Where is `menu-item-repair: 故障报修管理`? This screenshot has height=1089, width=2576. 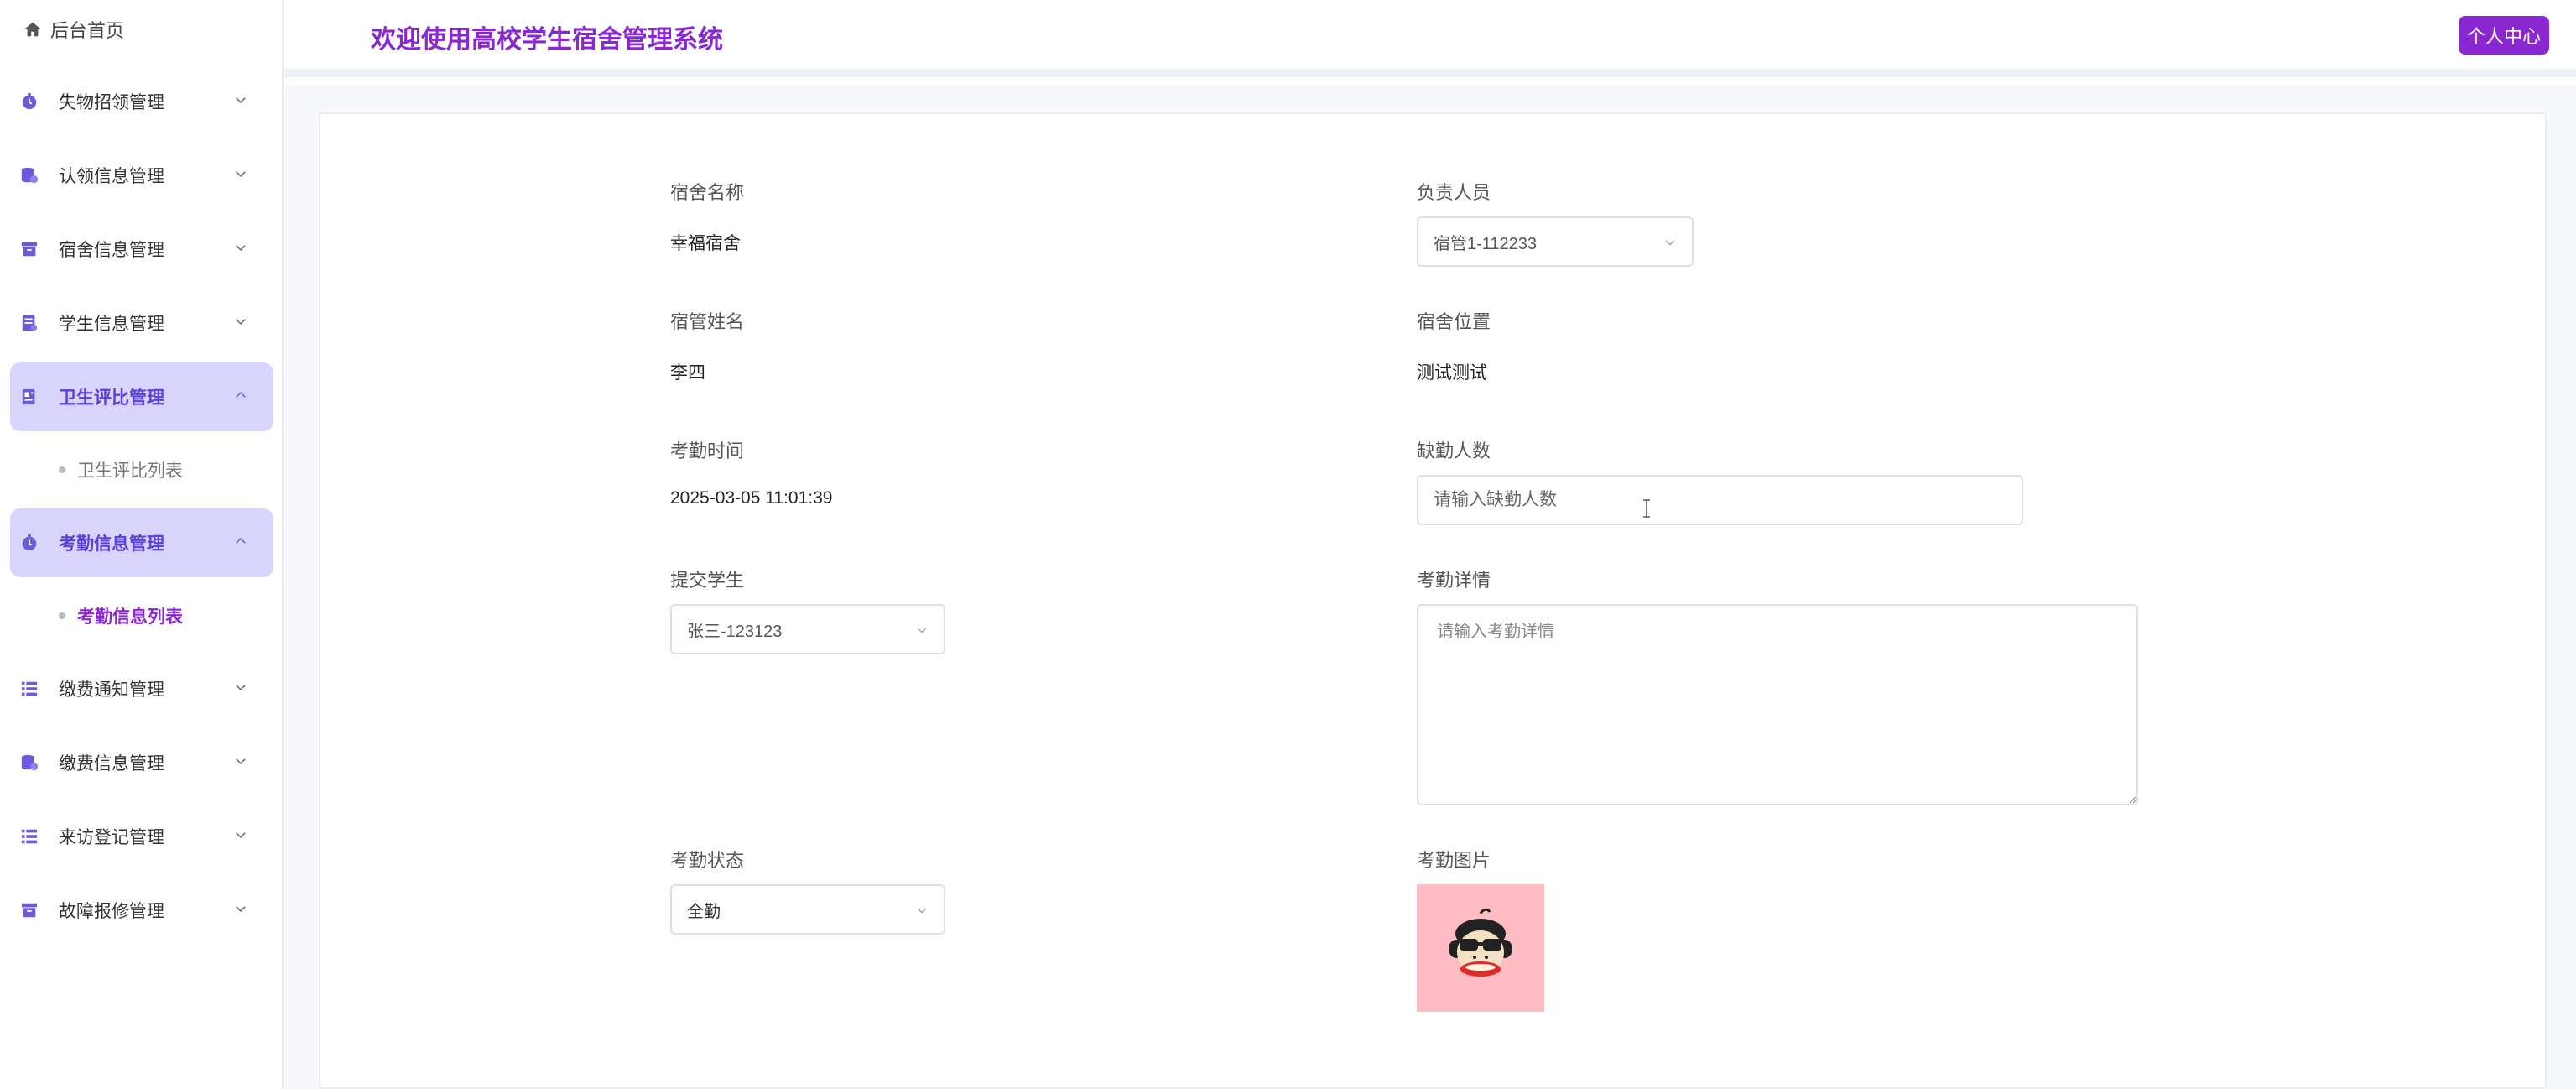
menu-item-repair: 故障报修管理 is located at coordinates (141, 910).